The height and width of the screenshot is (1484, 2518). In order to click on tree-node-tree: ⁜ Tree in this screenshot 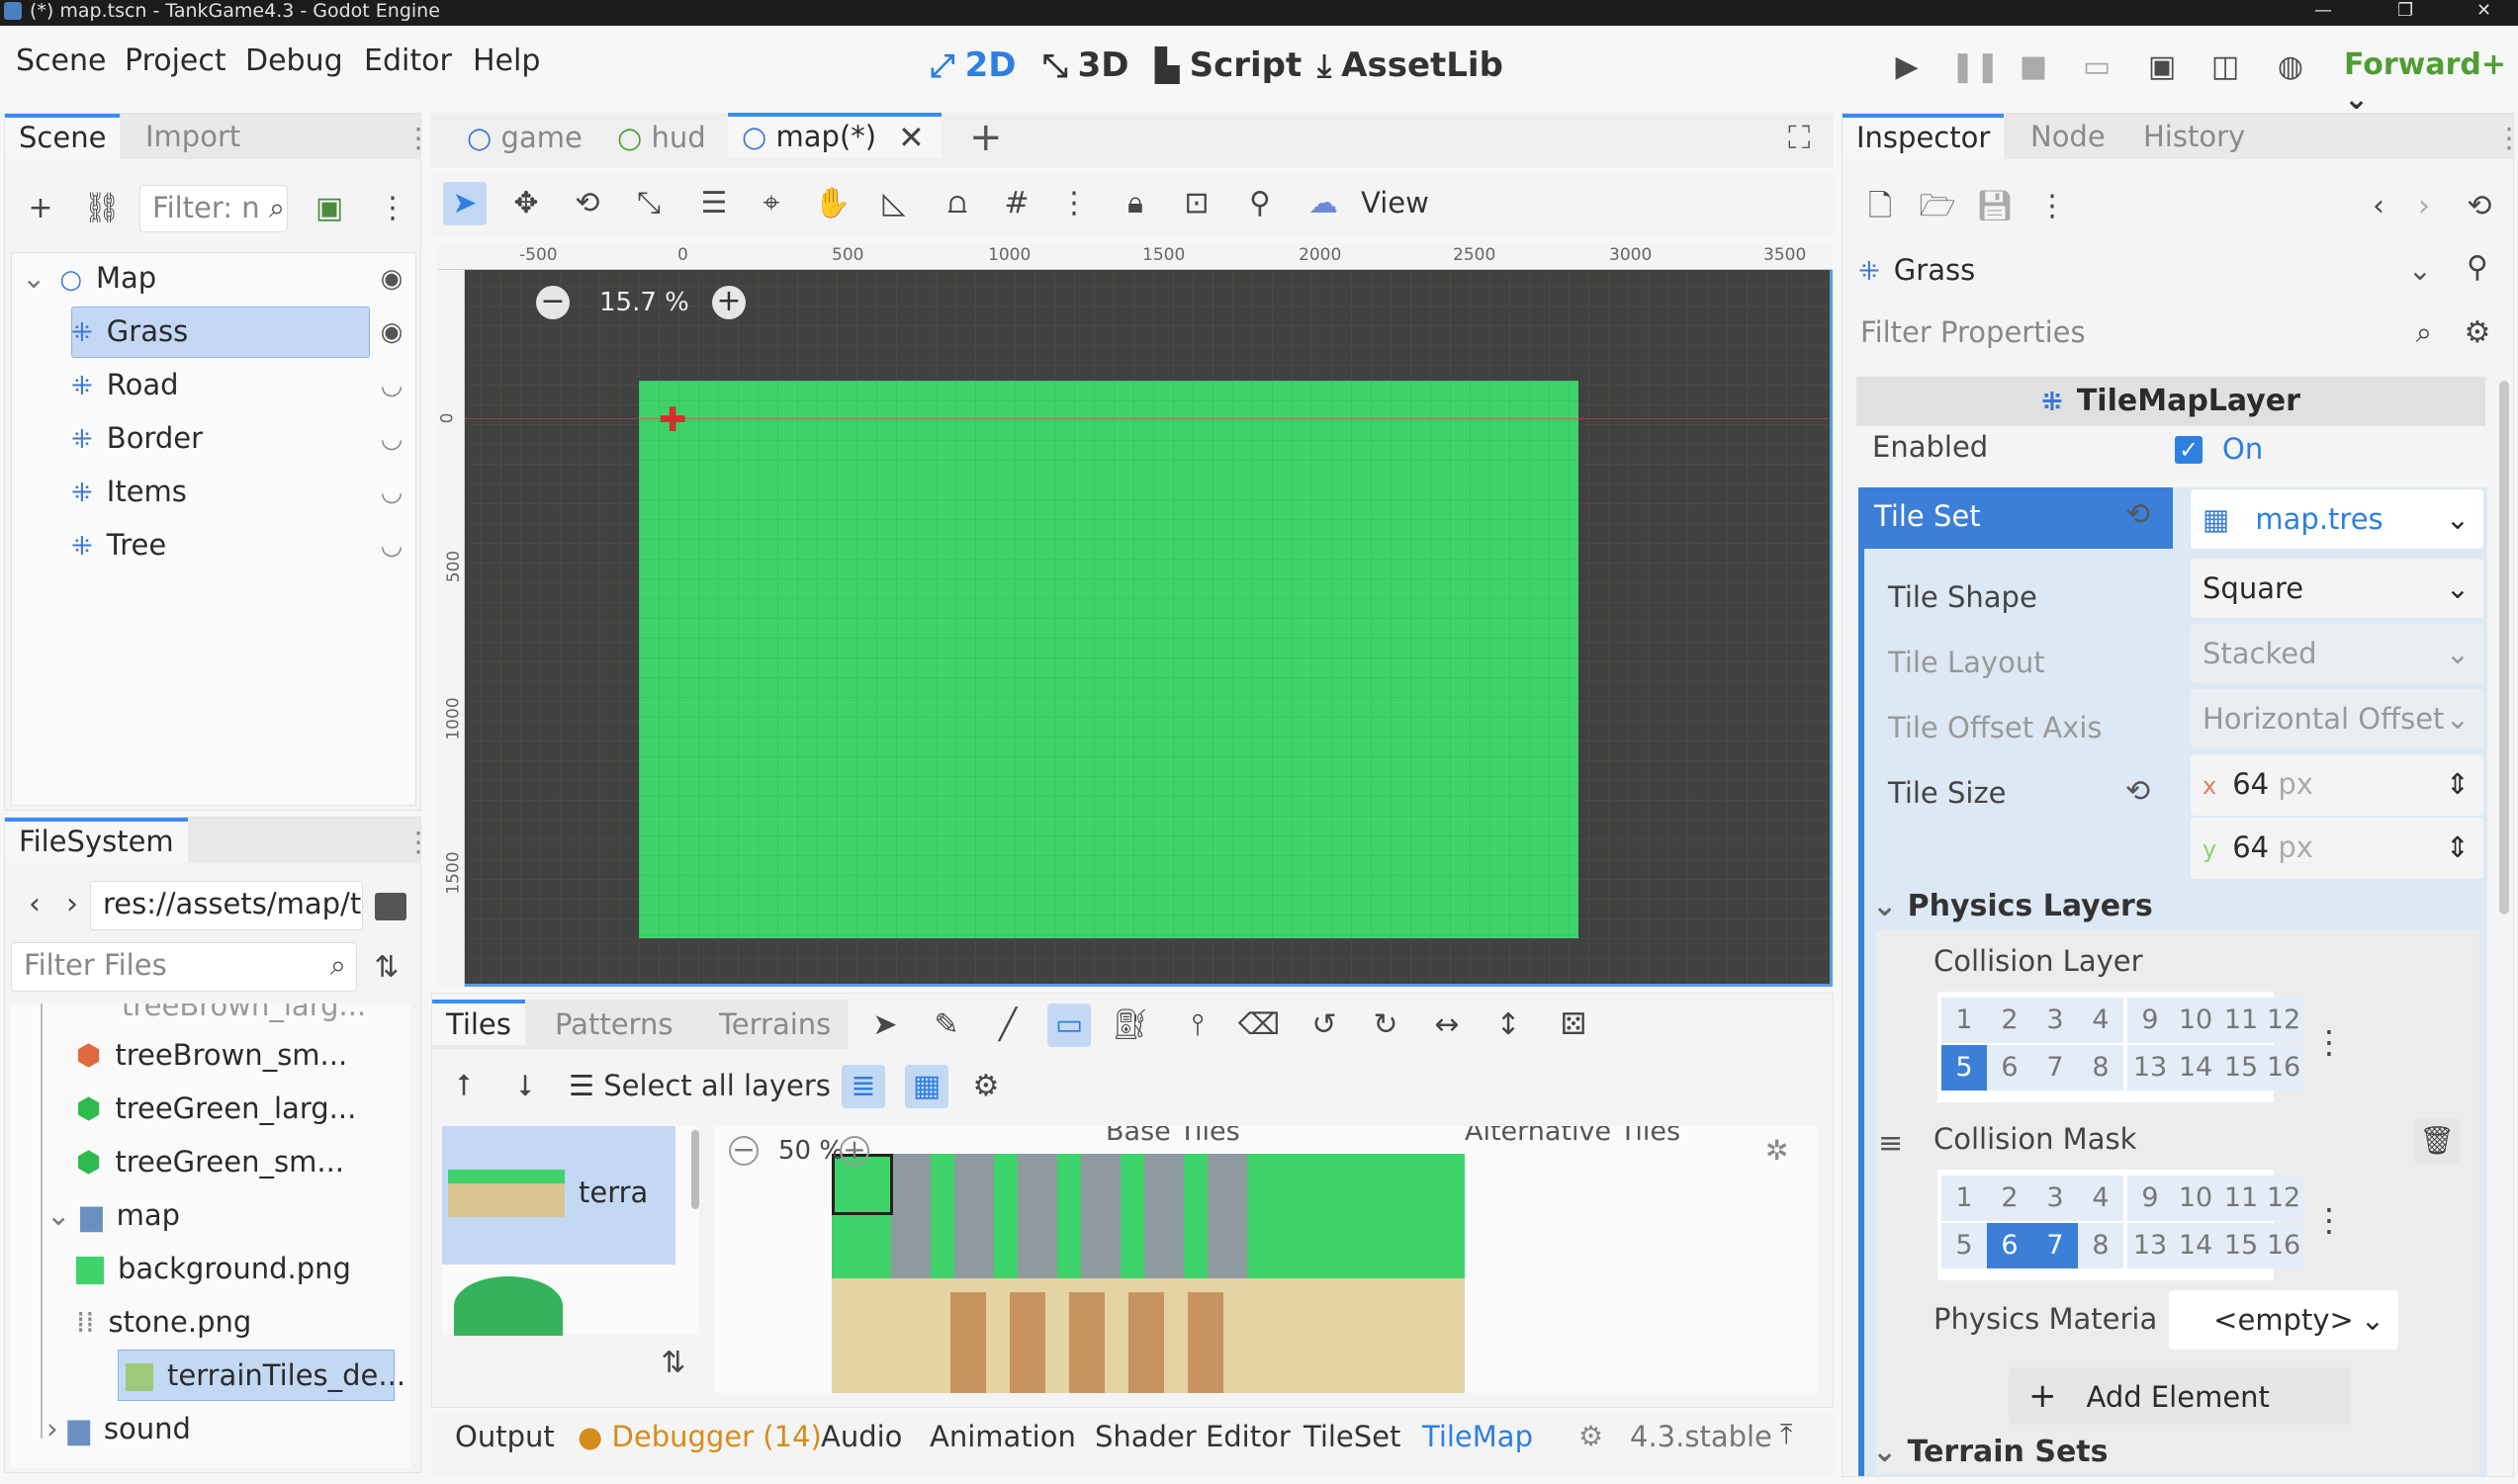, I will do `click(118, 544)`.